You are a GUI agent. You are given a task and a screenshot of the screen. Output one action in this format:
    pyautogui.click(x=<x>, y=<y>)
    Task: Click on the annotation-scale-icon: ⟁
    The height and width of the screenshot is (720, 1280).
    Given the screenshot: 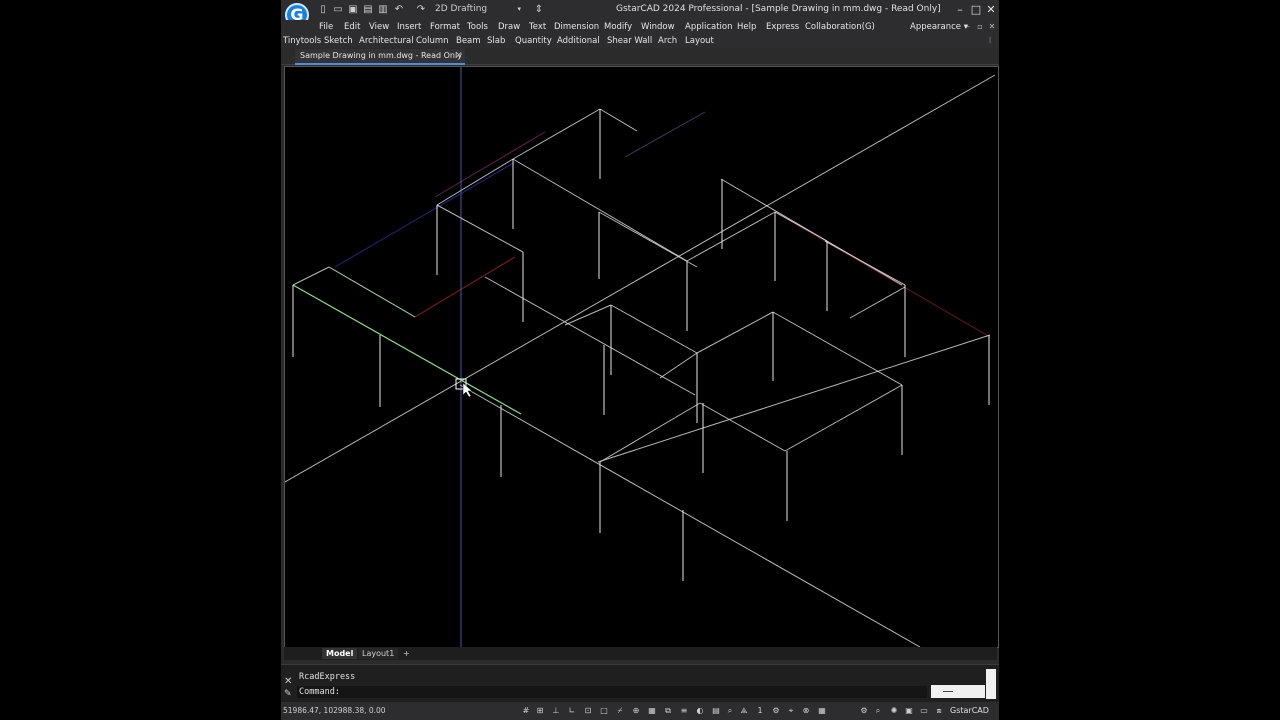 What is the action you would take?
    pyautogui.click(x=744, y=711)
    